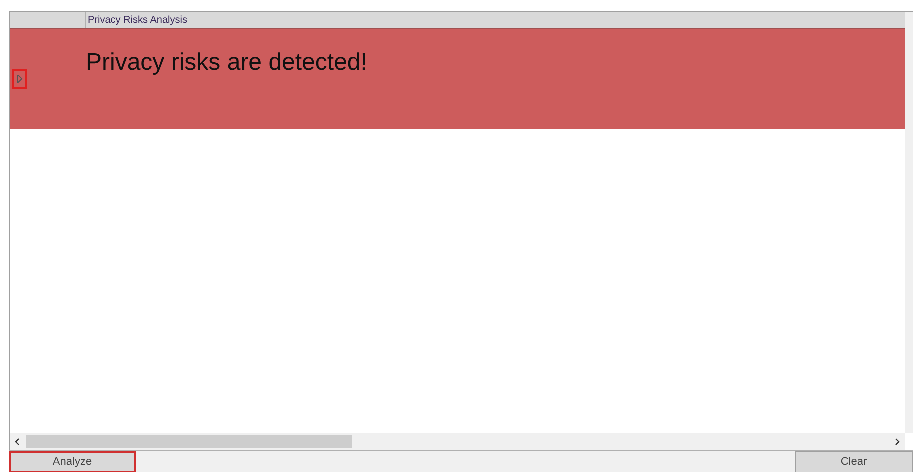 The image size is (913, 472). What do you see at coordinates (138, 20) in the screenshot?
I see `column-header: Privacy Risks Analysis` at bounding box center [138, 20].